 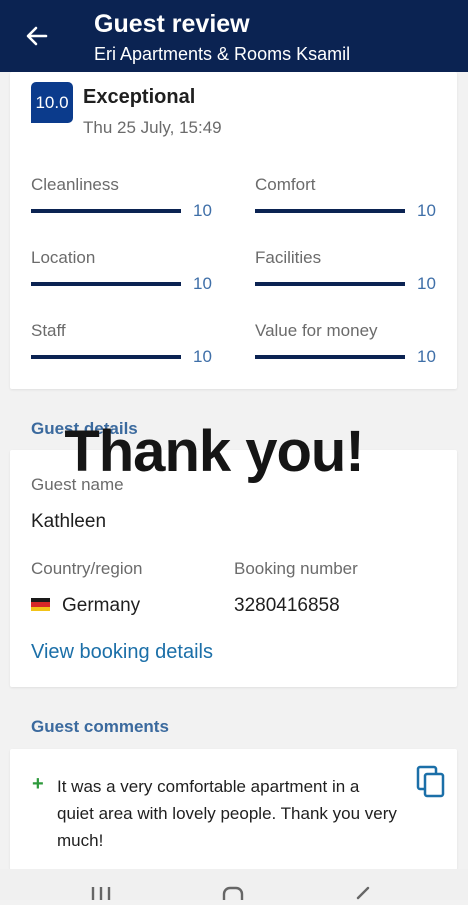 I want to click on rating-value-for-money: Value for money 10, so click(x=356, y=345).